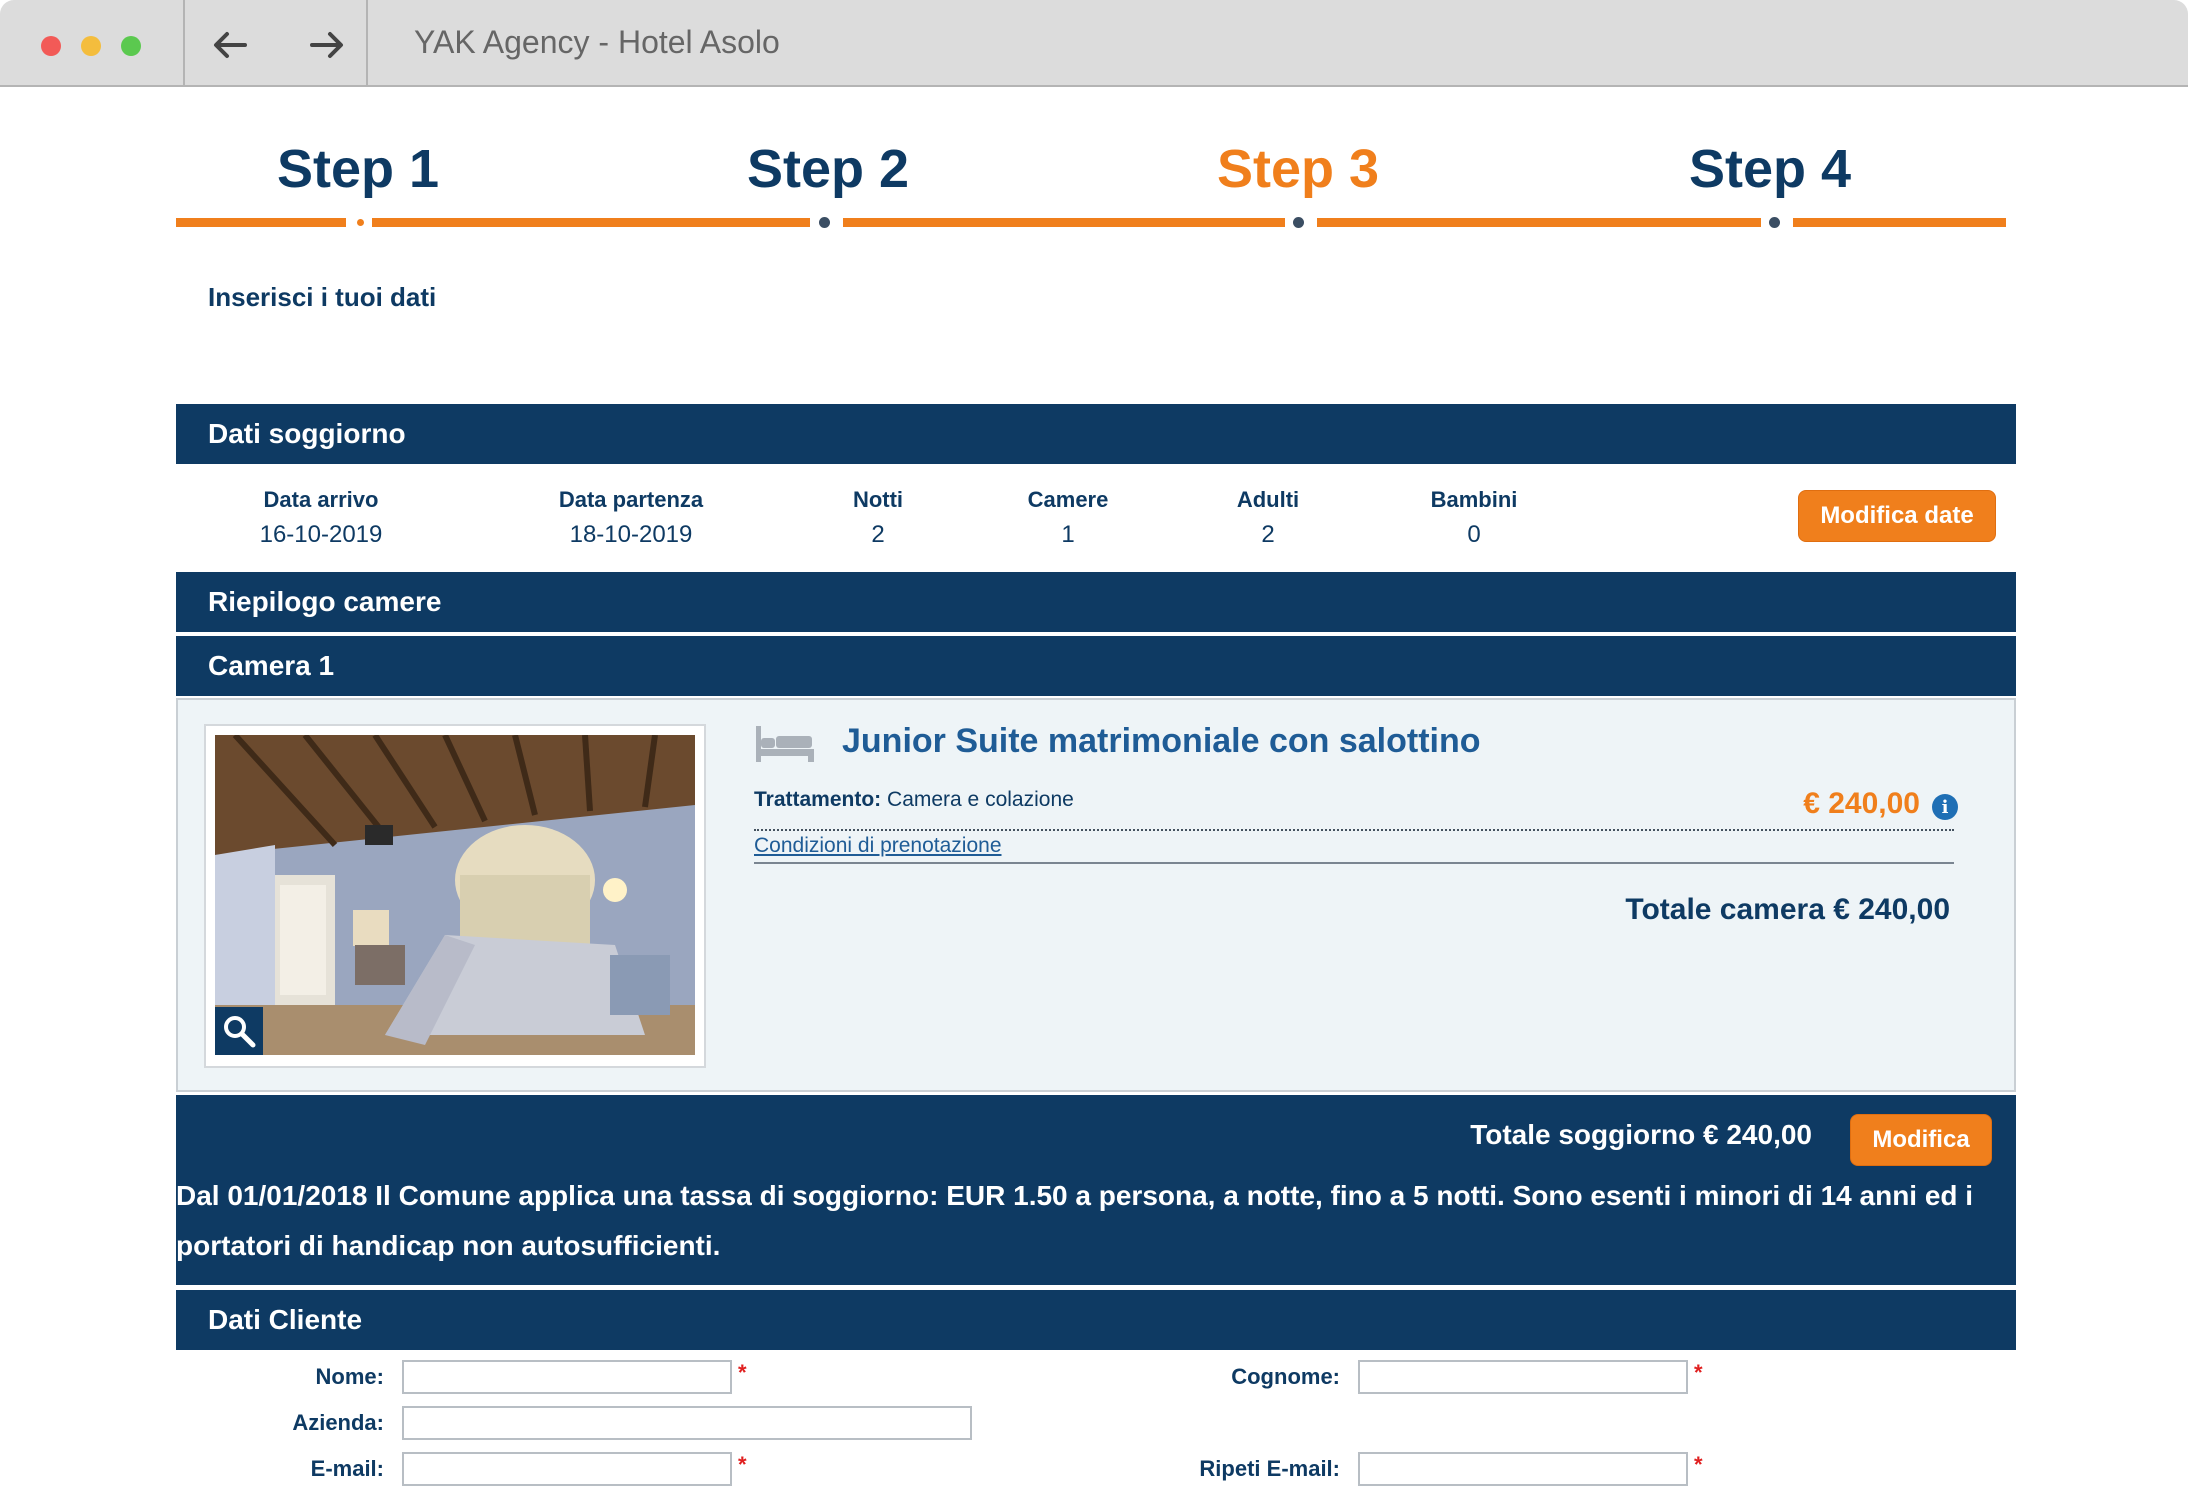 Image resolution: width=2188 pixels, height=1496 pixels. I want to click on departure-date: Data partenza 18-10-2019, so click(631, 518).